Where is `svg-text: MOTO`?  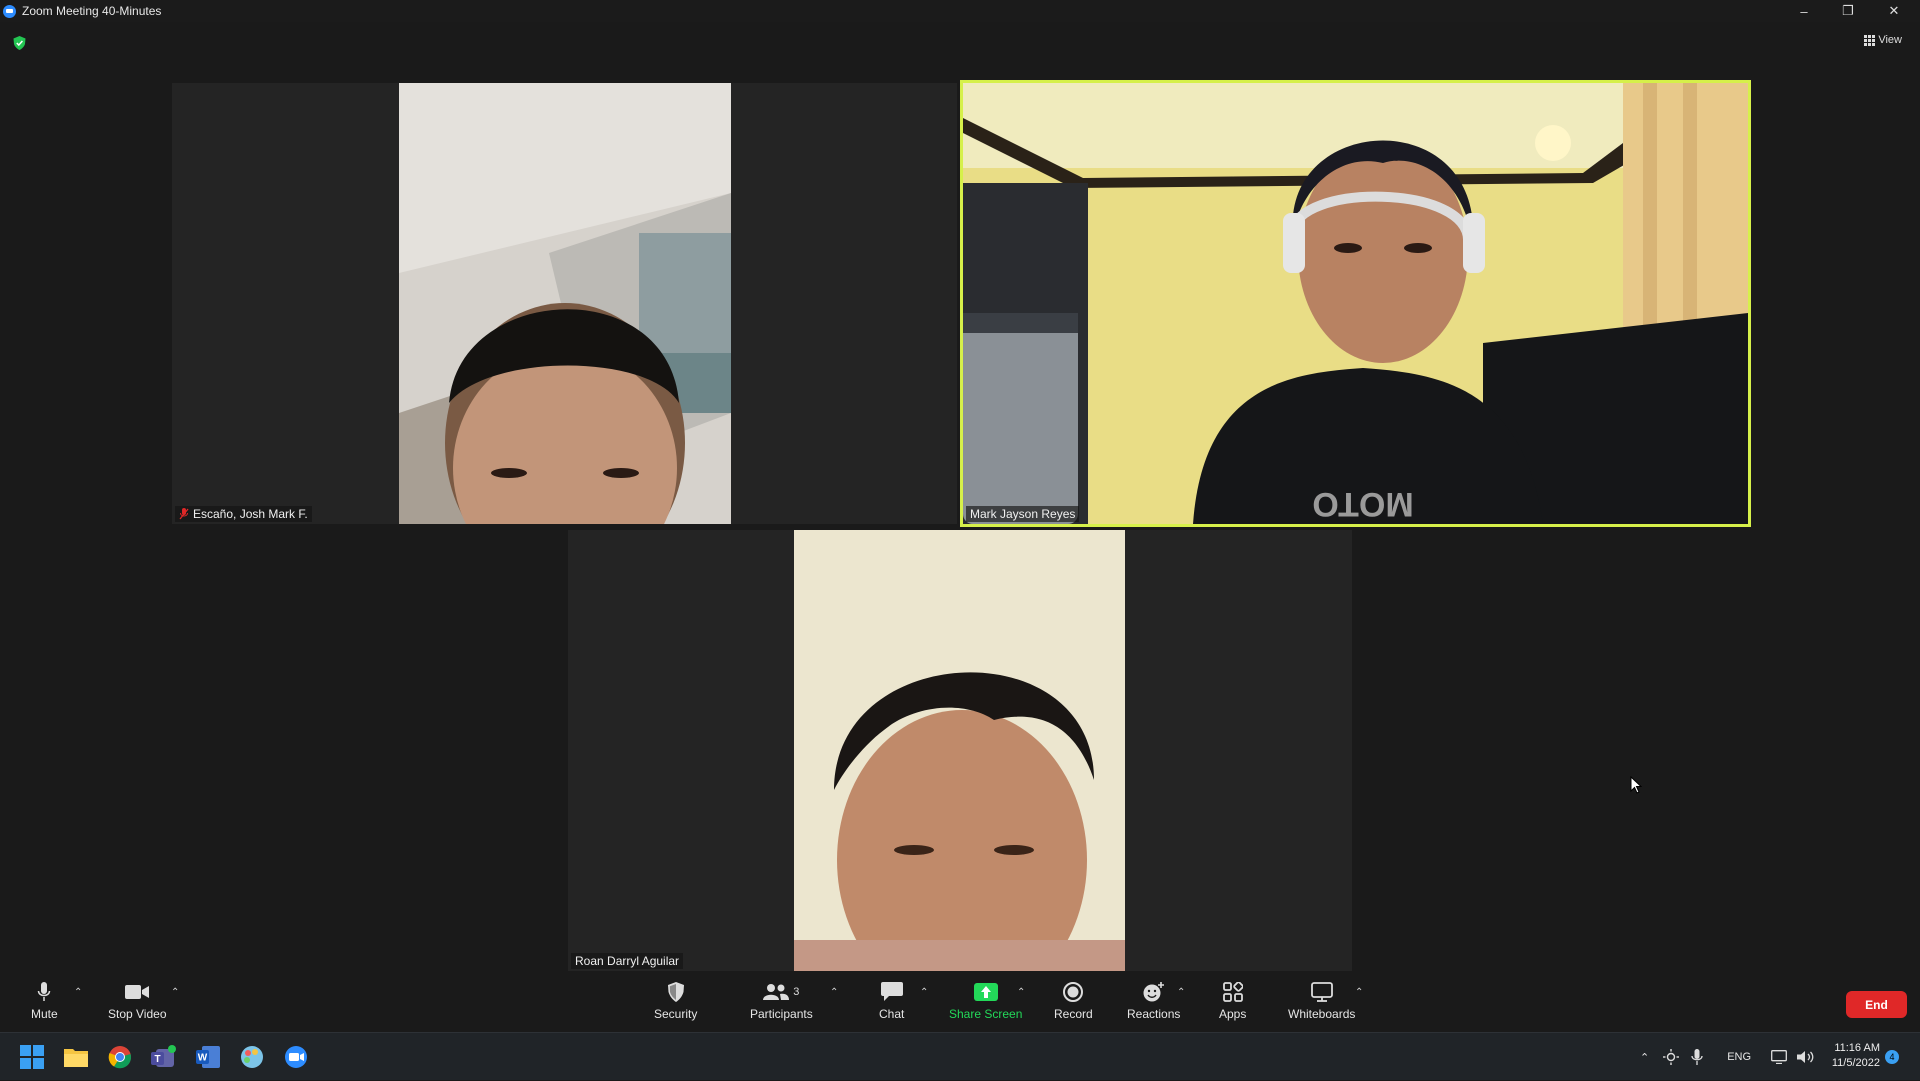 svg-text: MOTO is located at coordinates (1362, 504).